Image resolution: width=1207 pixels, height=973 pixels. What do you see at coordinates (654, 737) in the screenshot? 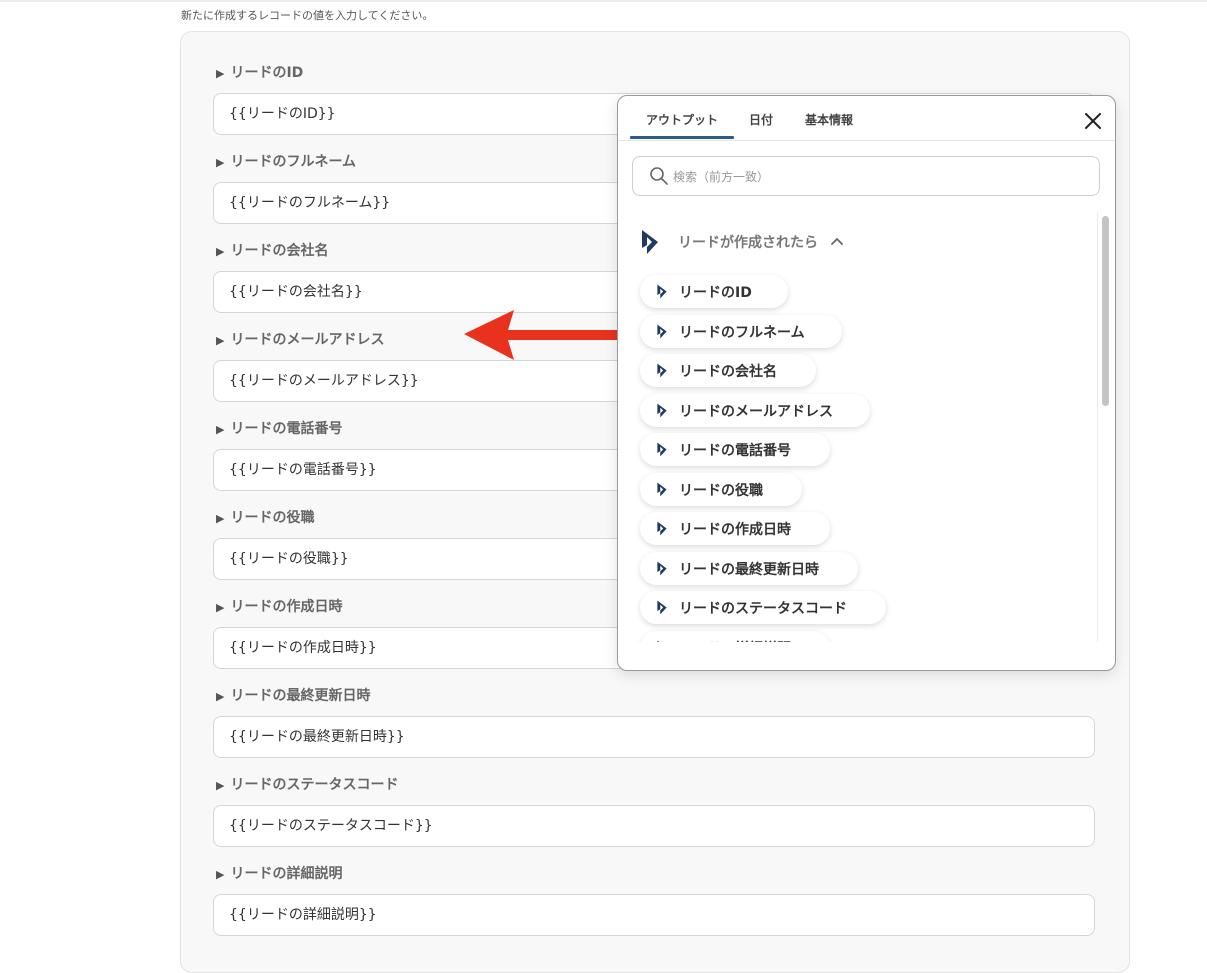
I see `field-input: {{リードの最終更新日時}}` at bounding box center [654, 737].